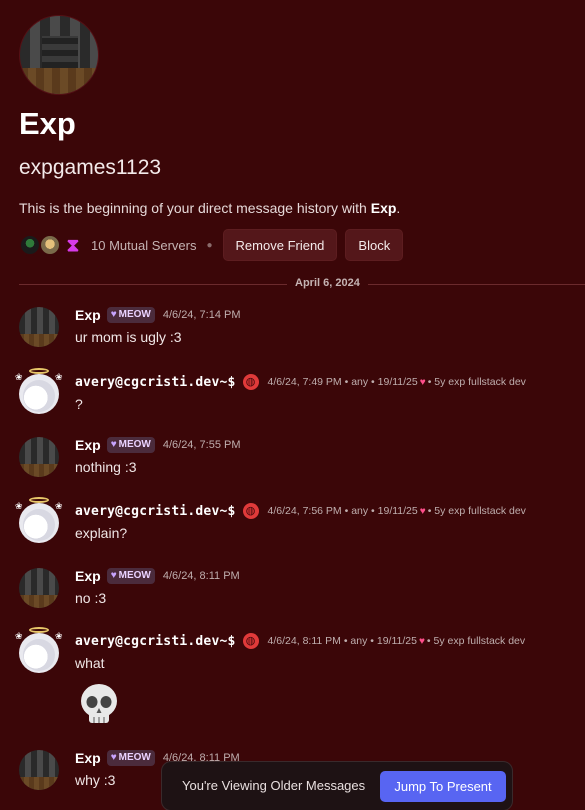 This screenshot has width=585, height=810. What do you see at coordinates (274, 785) in the screenshot?
I see `older-messages-text: You're Viewing Older Messages` at bounding box center [274, 785].